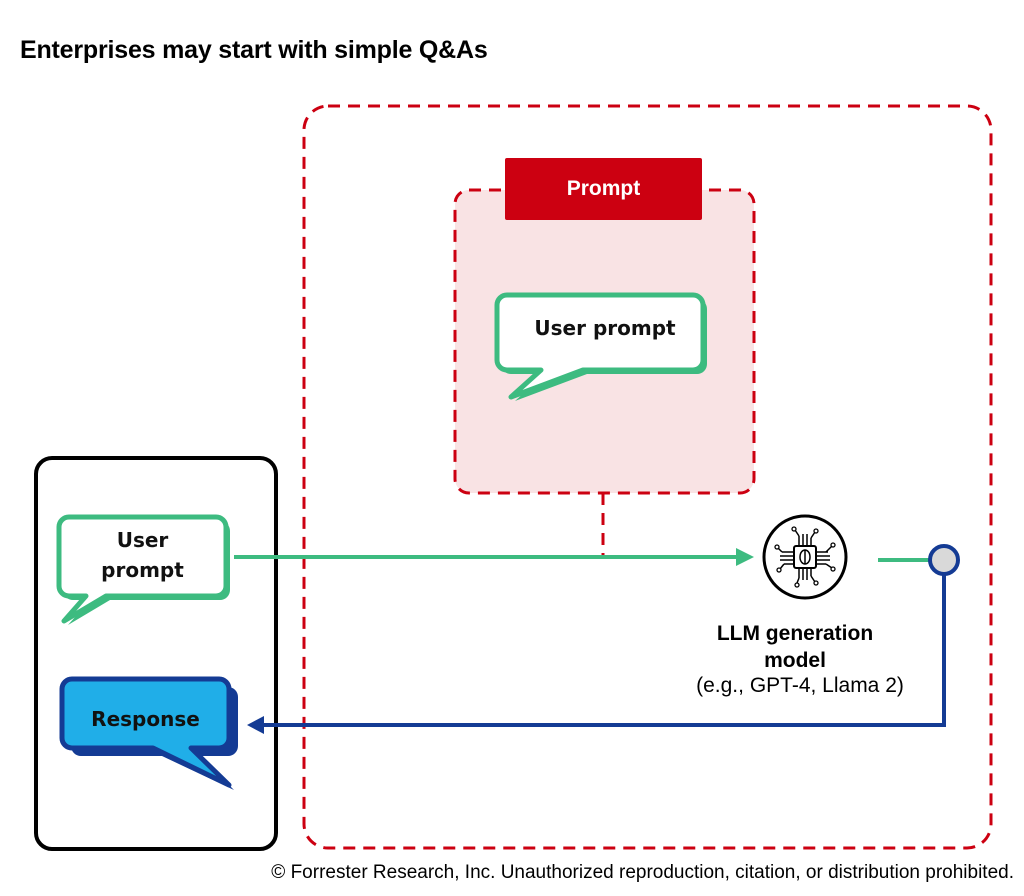 This screenshot has height=896, width=1024. What do you see at coordinates (605, 328) in the screenshot?
I see `prompt-bubble-label: User prompt` at bounding box center [605, 328].